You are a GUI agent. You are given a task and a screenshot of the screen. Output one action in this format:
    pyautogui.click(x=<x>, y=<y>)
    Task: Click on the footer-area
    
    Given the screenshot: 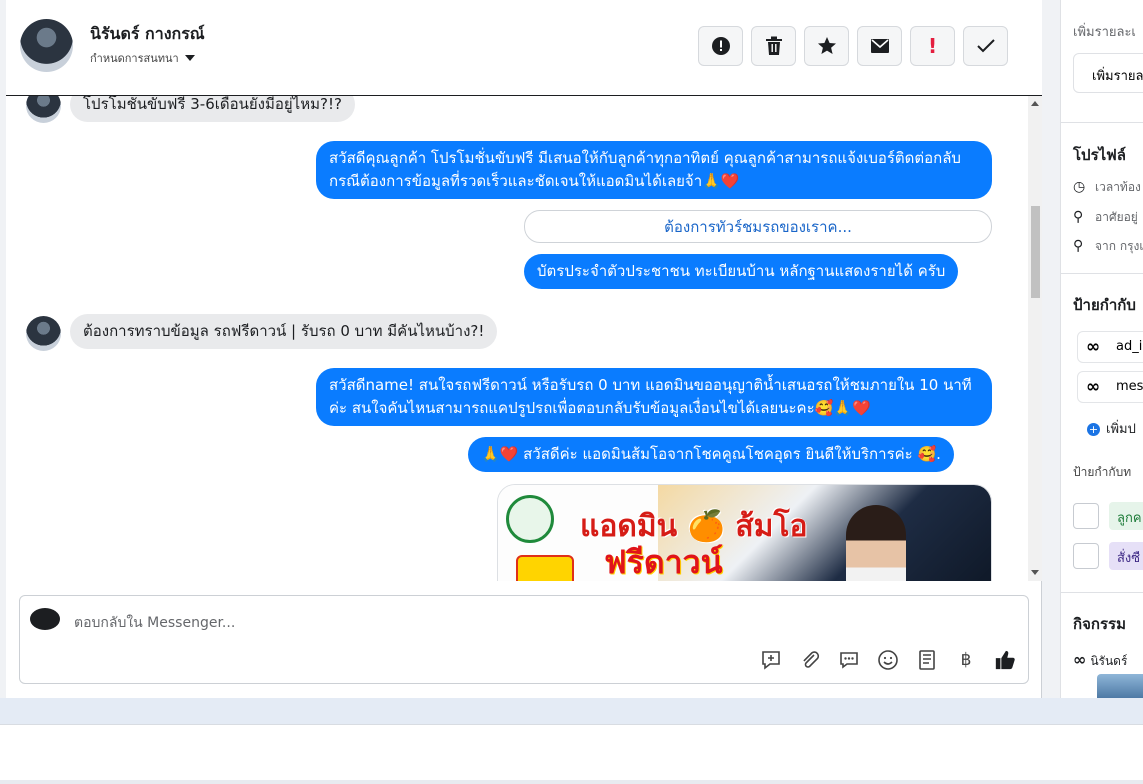 What is the action you would take?
    pyautogui.click(x=571, y=754)
    